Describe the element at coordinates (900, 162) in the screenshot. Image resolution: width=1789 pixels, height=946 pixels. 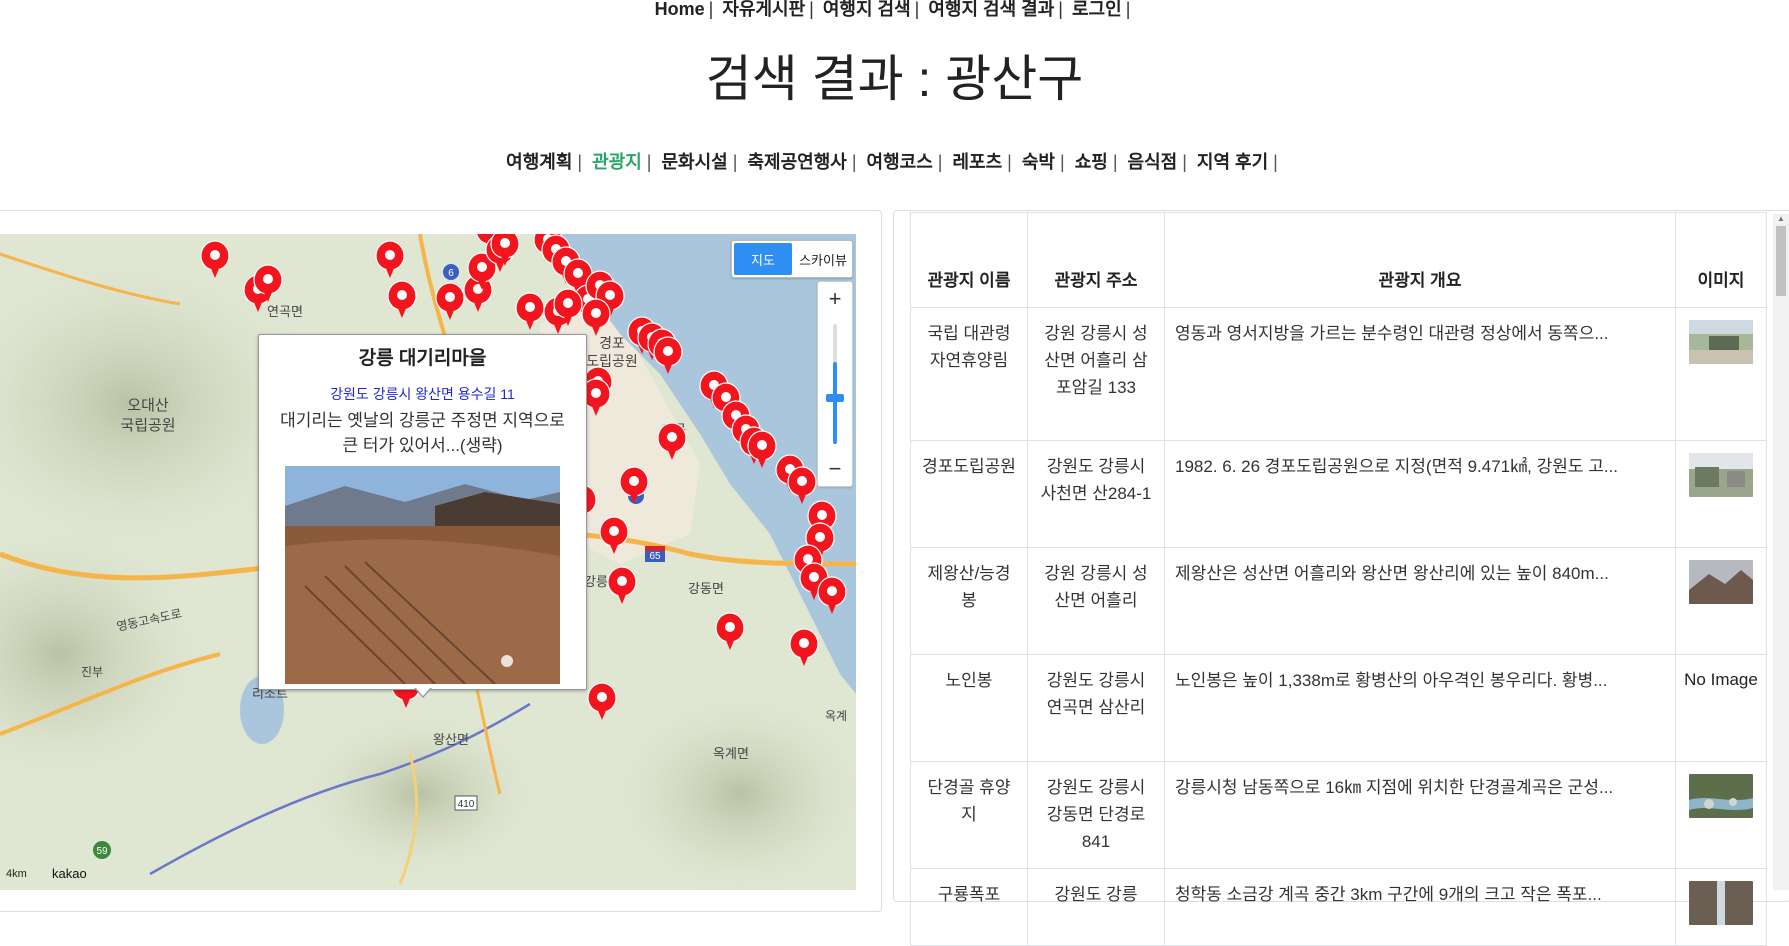
I see `cat-travel-course: 여행코스` at that location.